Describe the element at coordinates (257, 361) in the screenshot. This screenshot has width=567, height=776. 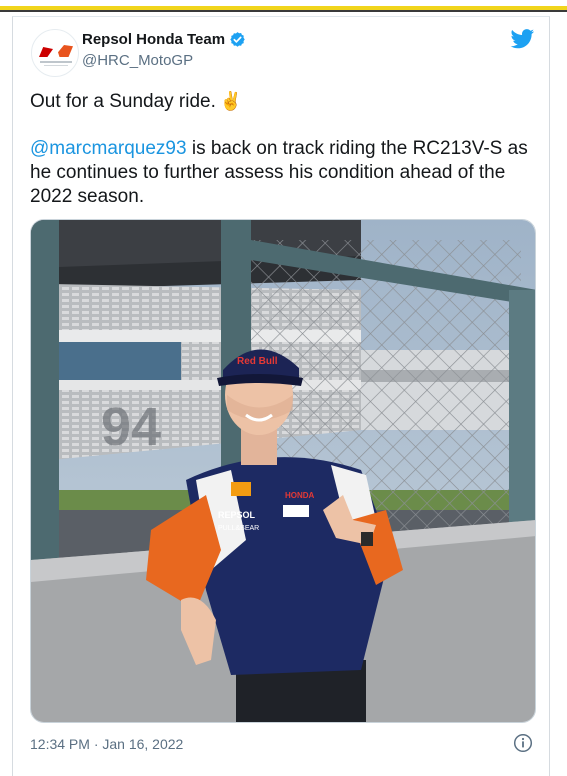
I see `cap-logo-text: Red Bull` at that location.